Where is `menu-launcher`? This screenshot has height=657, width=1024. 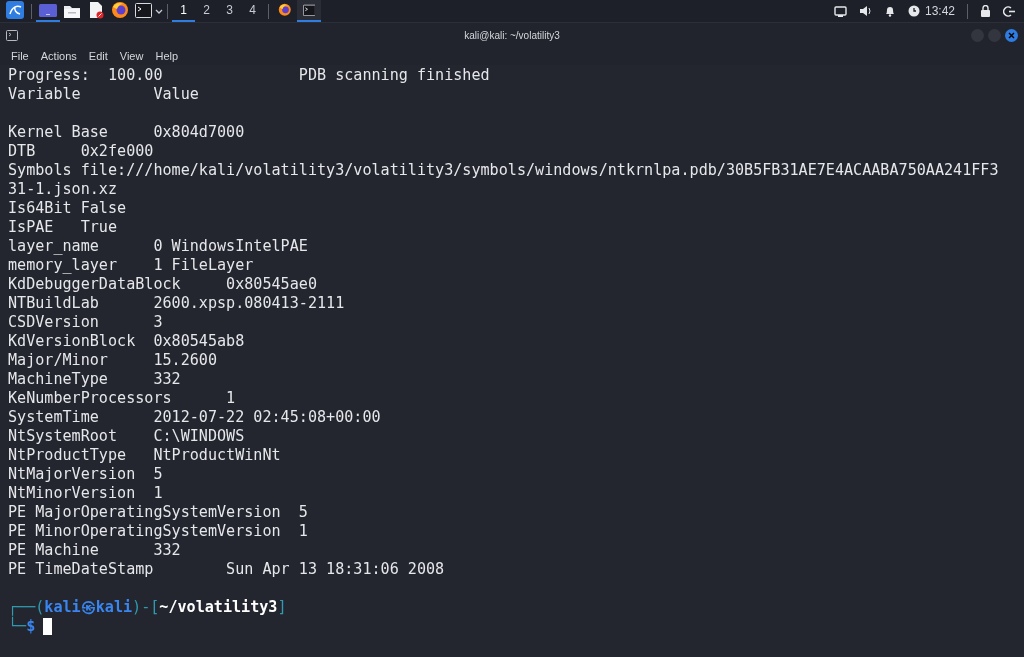
menu-launcher is located at coordinates (15, 11).